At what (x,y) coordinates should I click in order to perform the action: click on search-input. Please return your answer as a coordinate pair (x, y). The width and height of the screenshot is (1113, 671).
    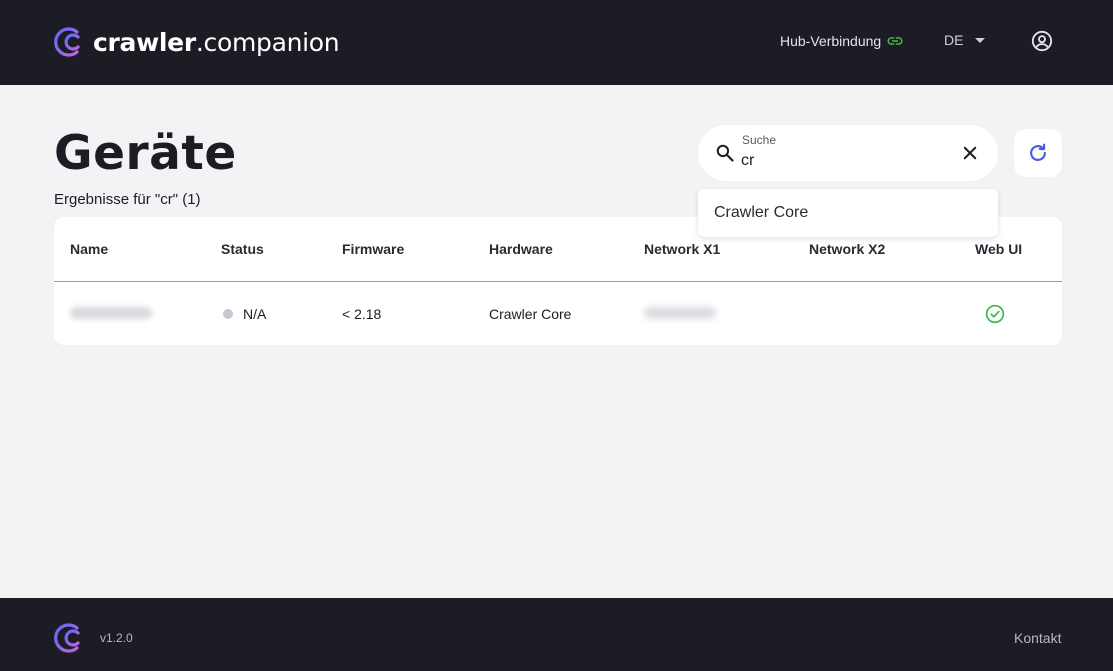
    Looking at the image, I should click on (841, 161).